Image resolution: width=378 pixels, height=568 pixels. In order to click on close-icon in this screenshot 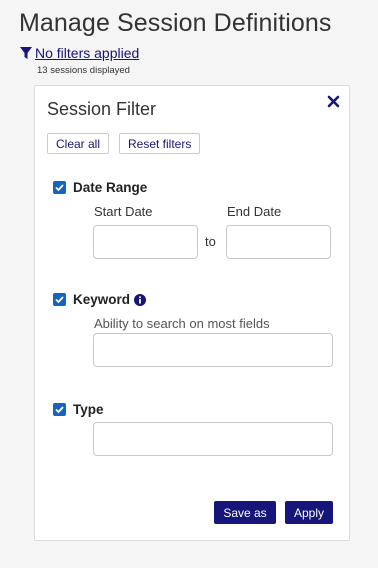, I will do `click(333, 101)`.